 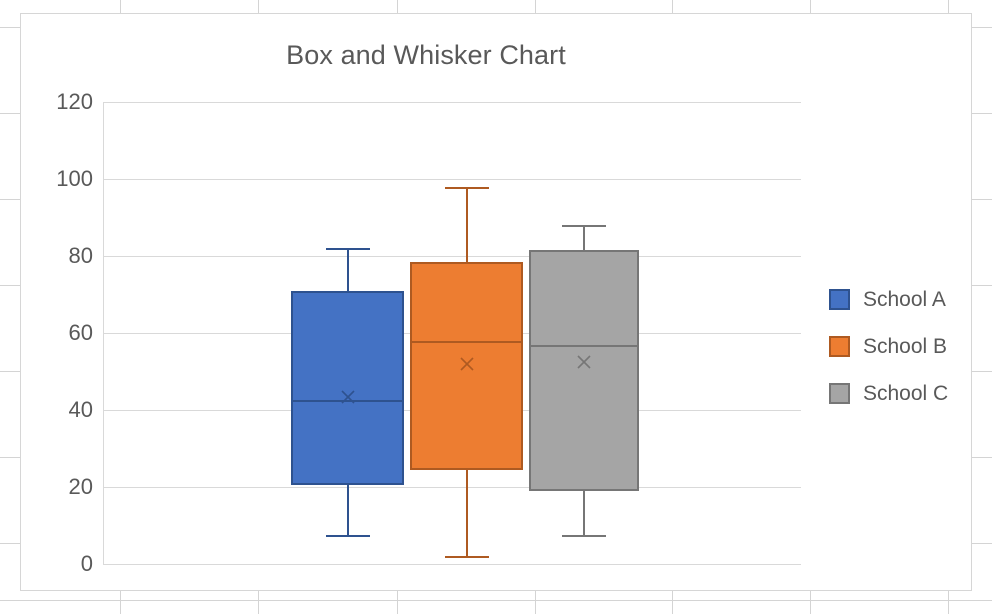 What do you see at coordinates (426, 55) in the screenshot?
I see `chart-title: Box and Whisker Chart` at bounding box center [426, 55].